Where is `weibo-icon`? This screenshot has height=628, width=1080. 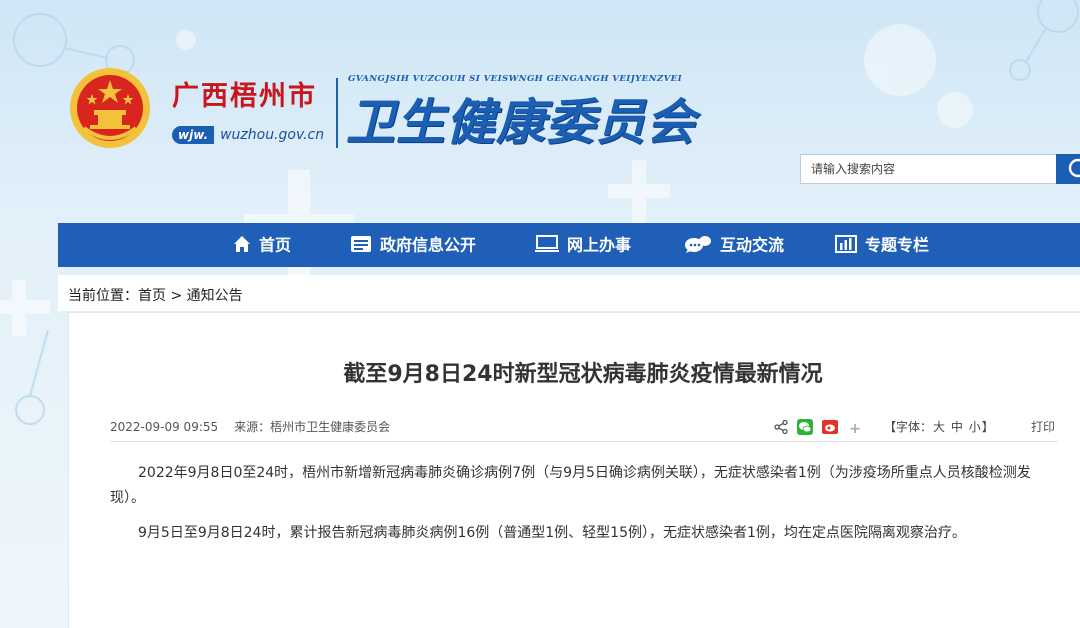
weibo-icon is located at coordinates (830, 428).